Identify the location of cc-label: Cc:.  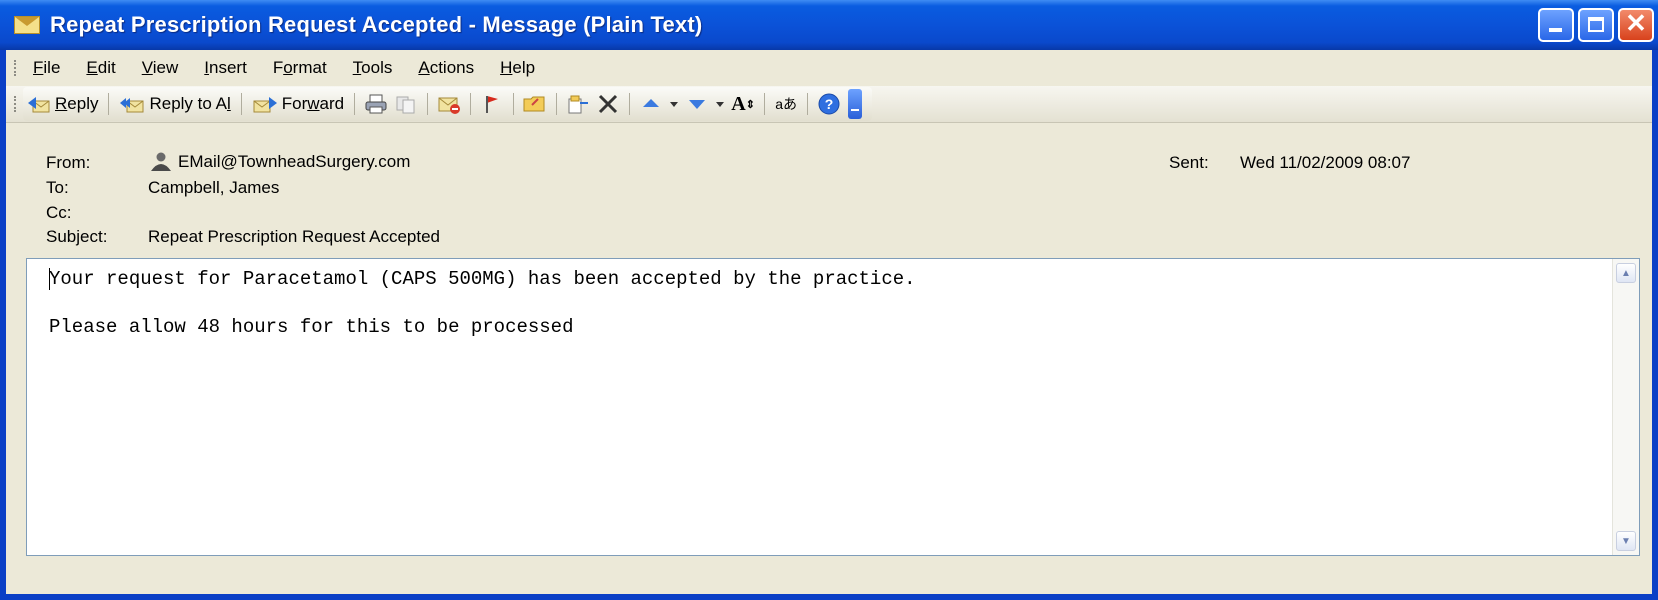
(59, 212).